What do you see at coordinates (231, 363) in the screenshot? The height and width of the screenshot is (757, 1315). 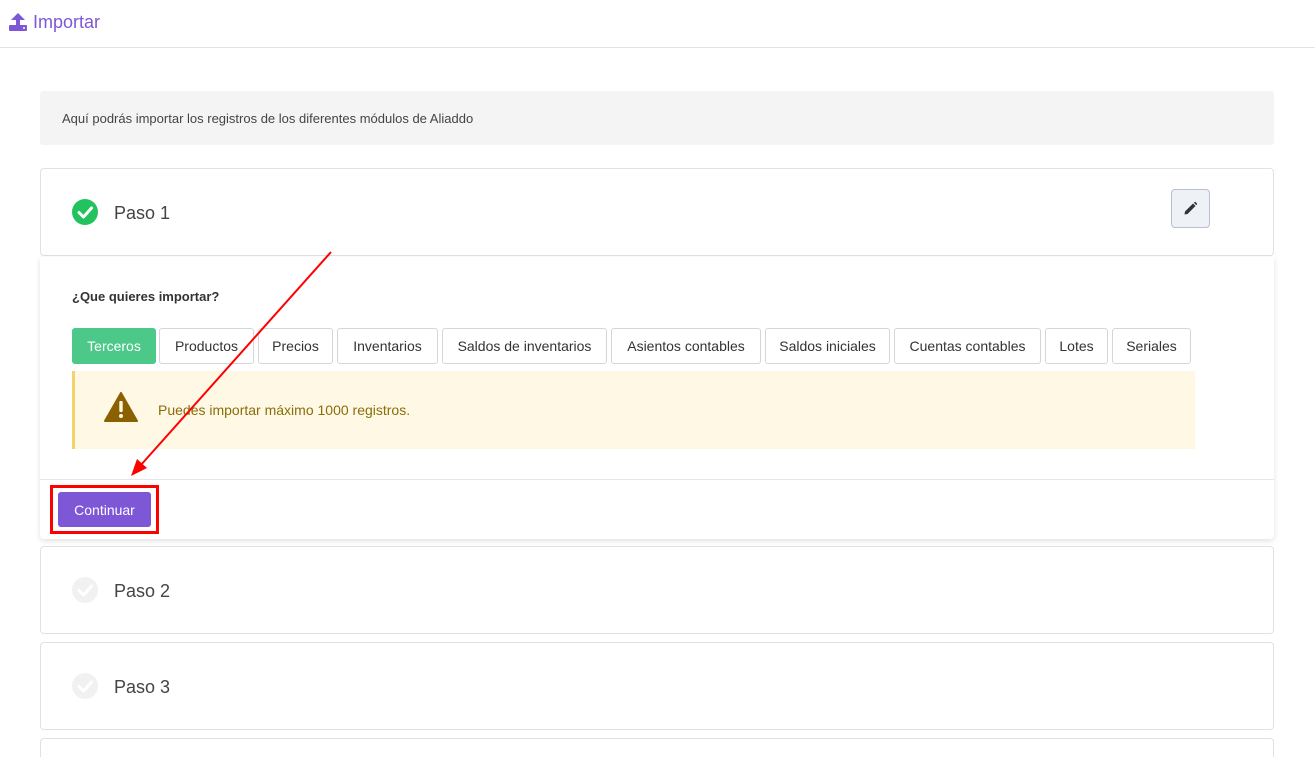 I see `annotation-arrow-icon` at bounding box center [231, 363].